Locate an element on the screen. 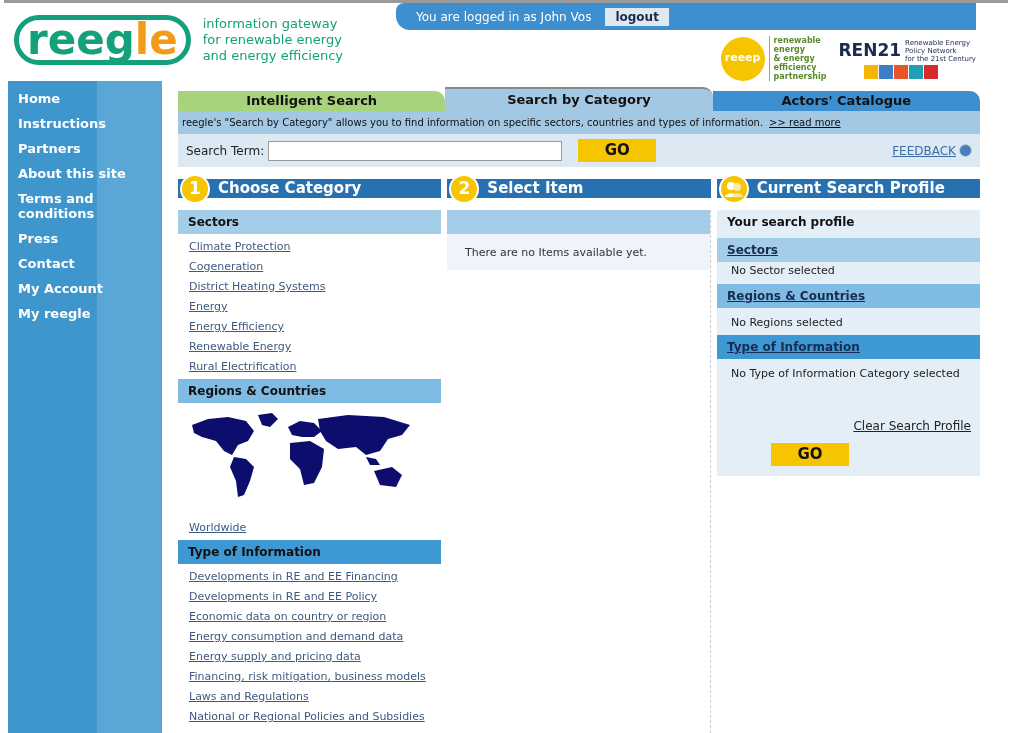  category-link: Cogeneration is located at coordinates (315, 267).